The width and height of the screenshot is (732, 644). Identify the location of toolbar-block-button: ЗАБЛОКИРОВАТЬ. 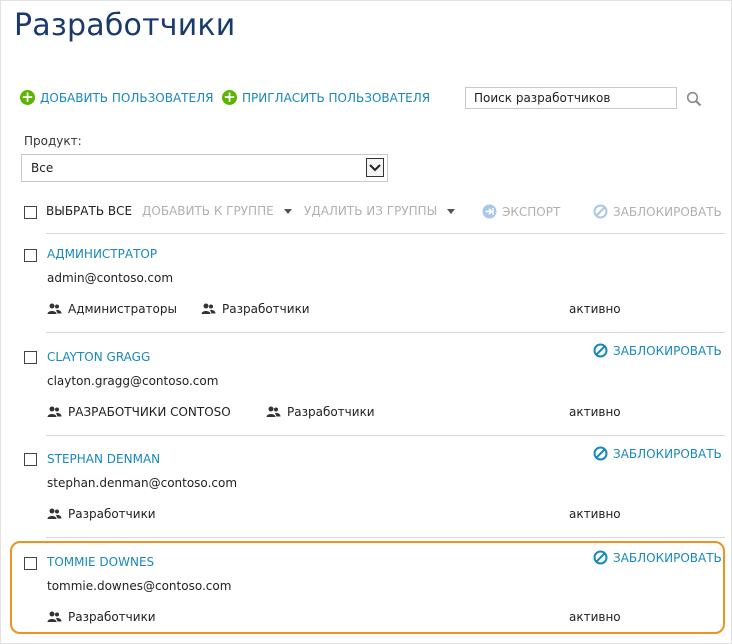
(657, 211).